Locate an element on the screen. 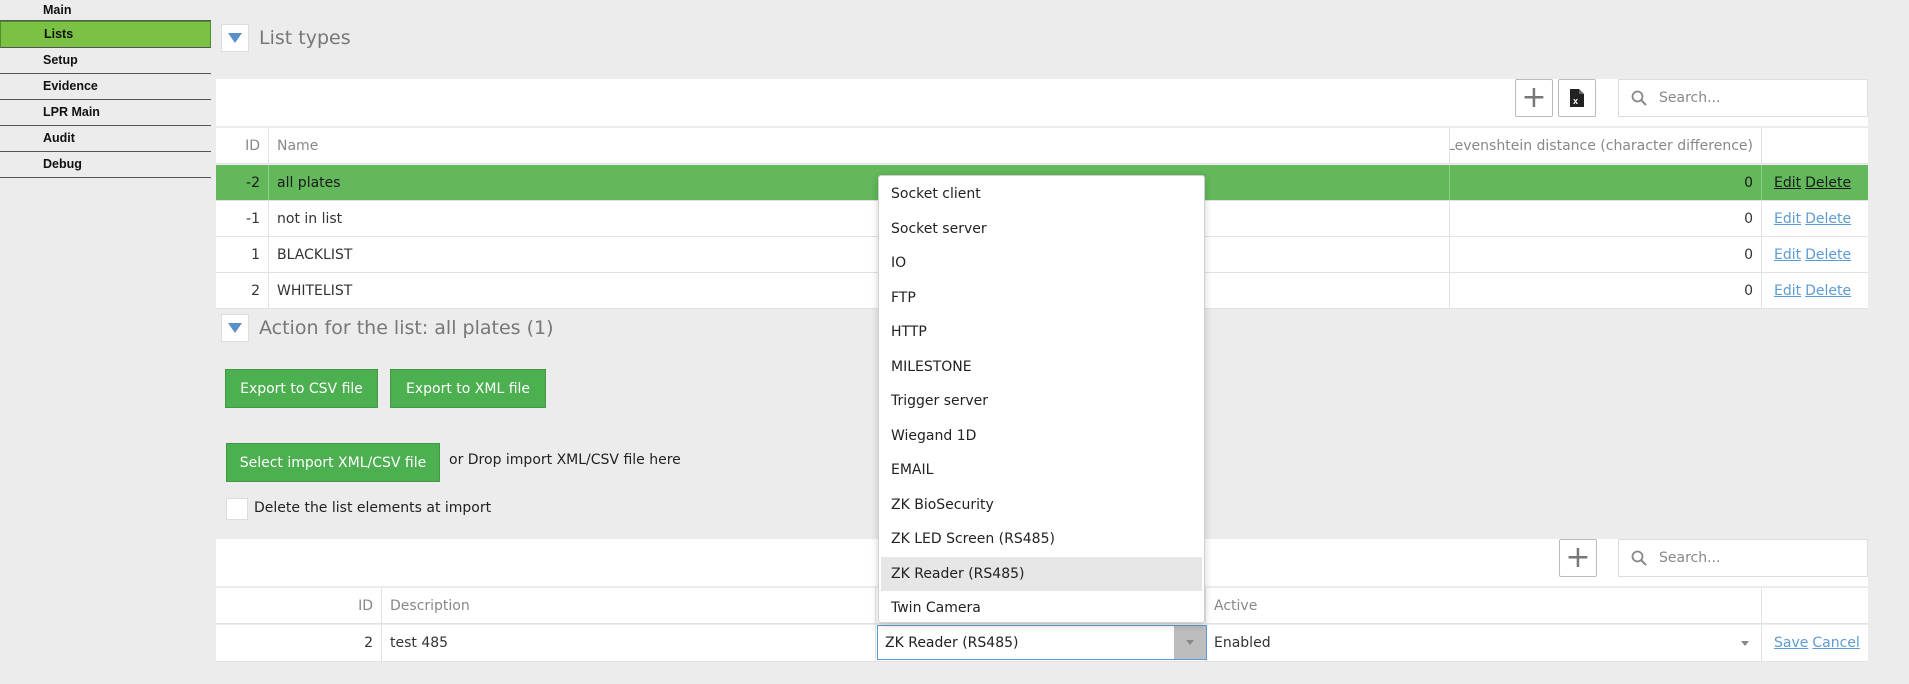  list-types-title: List types is located at coordinates (305, 38).